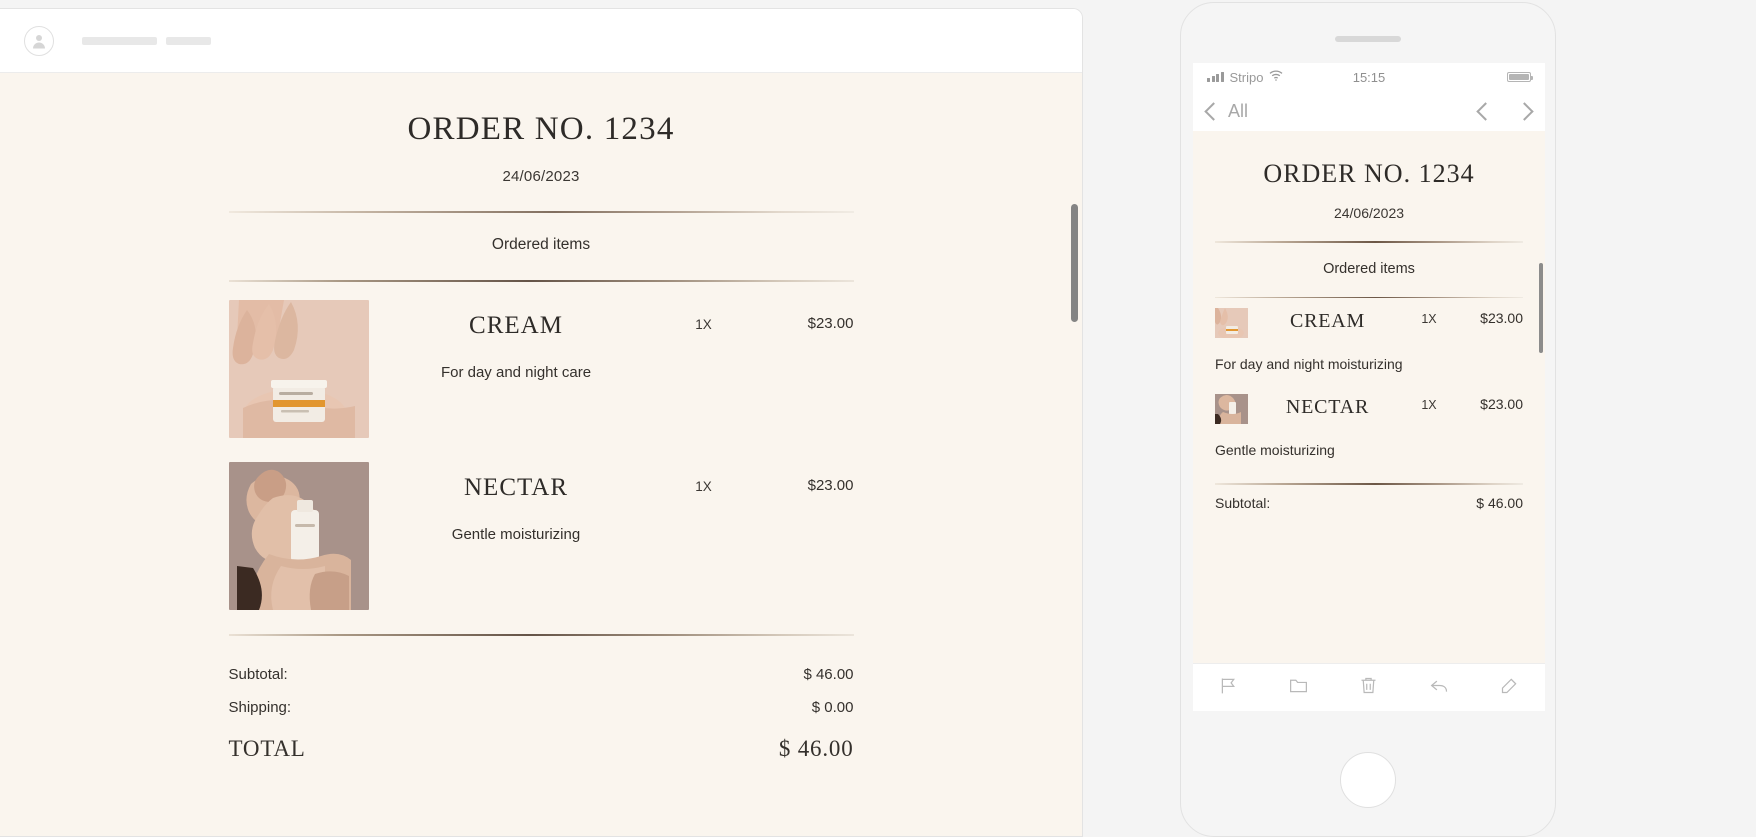 The image size is (1756, 837). What do you see at coordinates (1298, 688) in the screenshot?
I see `folder-icon` at bounding box center [1298, 688].